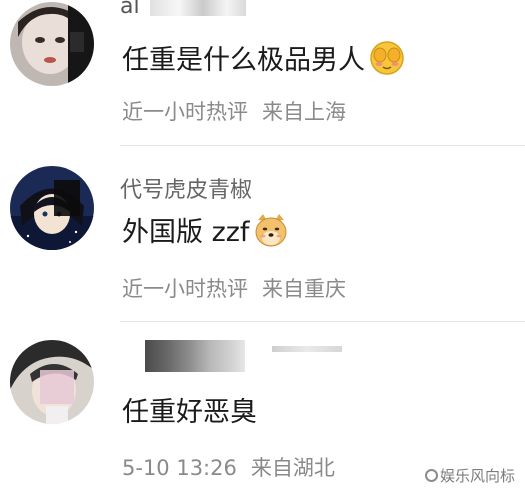 The image size is (525, 496). Describe the element at coordinates (263, 57) in the screenshot. I see `comment-text: 任重是什么极品男人` at that location.